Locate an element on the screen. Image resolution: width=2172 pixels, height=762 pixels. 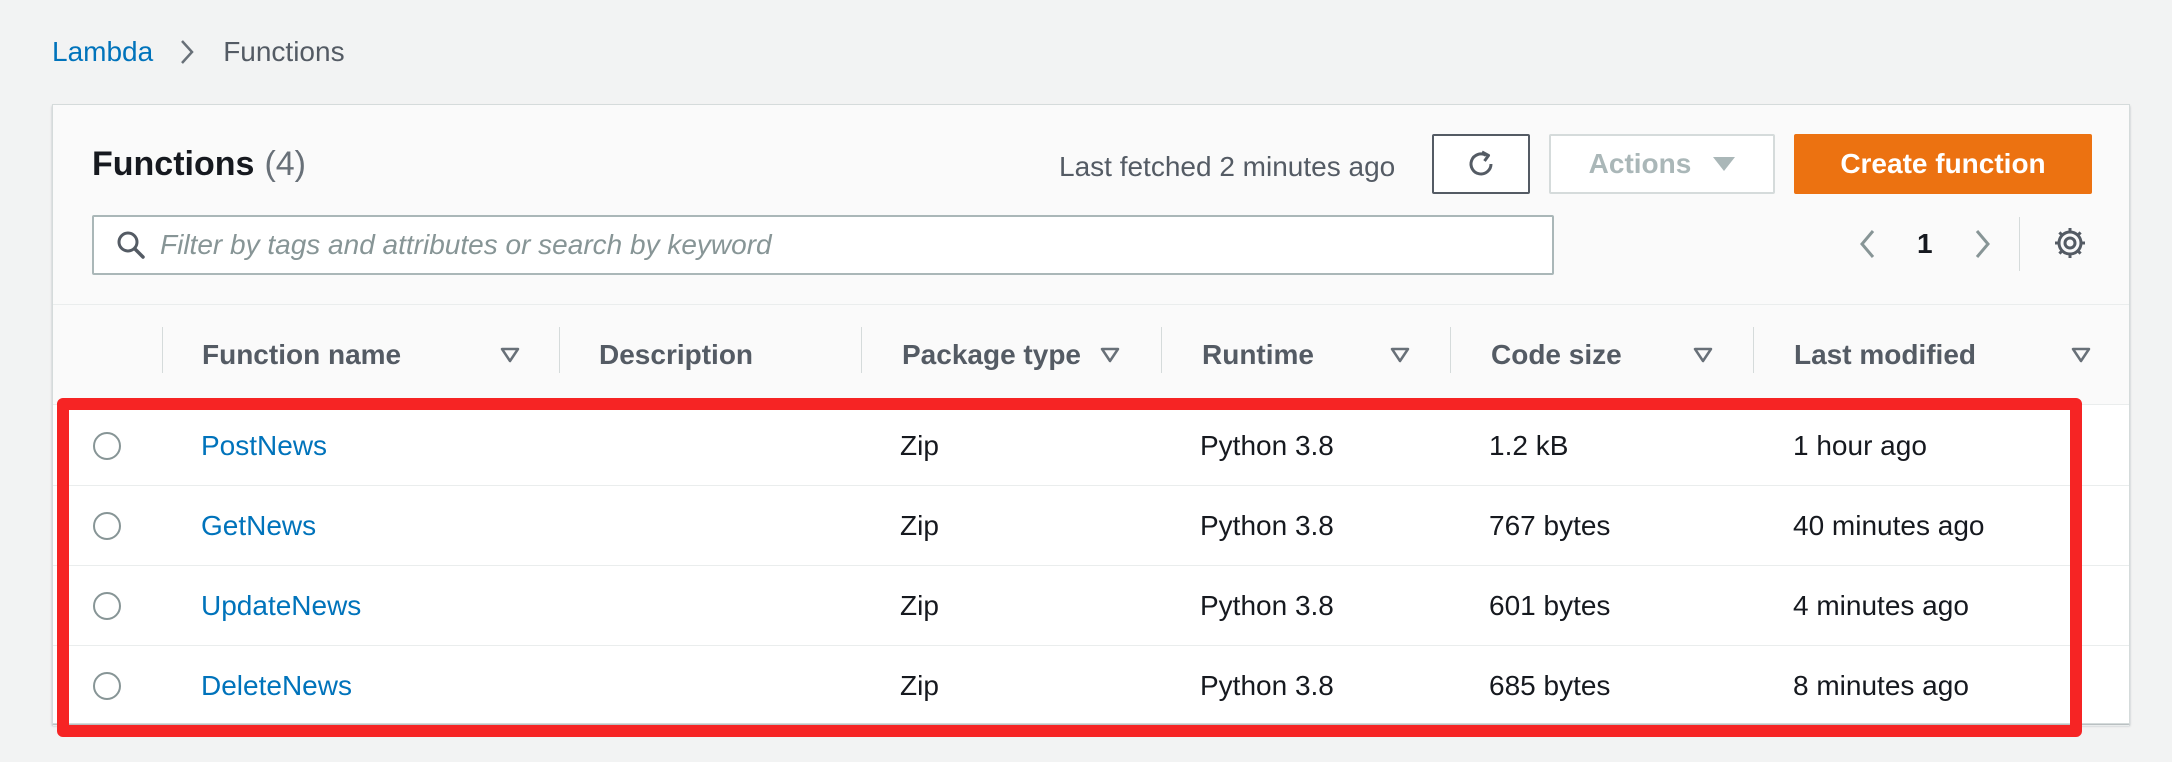
breadcrumb: Lambda Functions is located at coordinates (198, 52).